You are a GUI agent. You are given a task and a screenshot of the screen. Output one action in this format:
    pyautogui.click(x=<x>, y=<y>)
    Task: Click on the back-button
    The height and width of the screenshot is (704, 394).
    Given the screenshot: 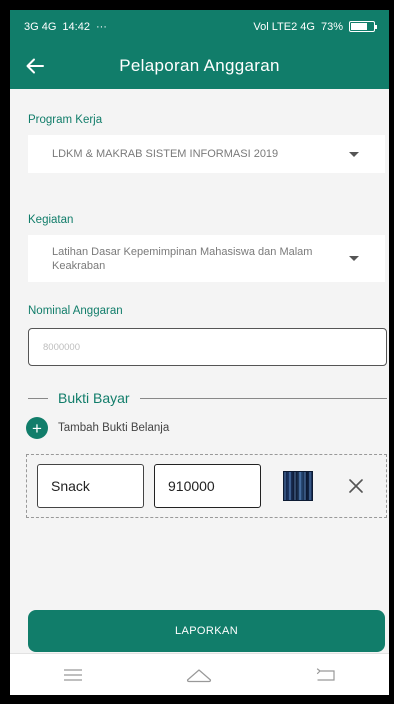 What is the action you would take?
    pyautogui.click(x=35, y=66)
    